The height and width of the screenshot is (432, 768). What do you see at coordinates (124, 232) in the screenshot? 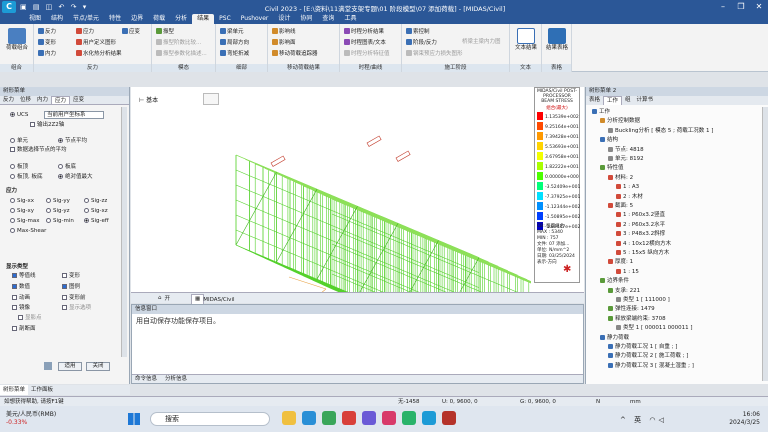
I see `left-scrollbar` at bounding box center [124, 232].